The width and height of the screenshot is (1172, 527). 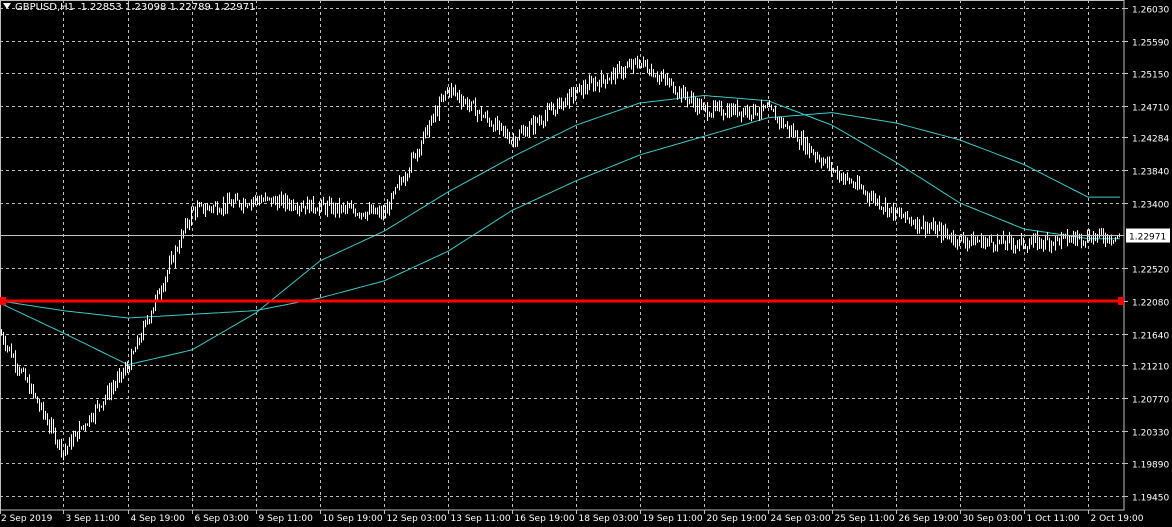 What do you see at coordinates (1053, 519) in the screenshot?
I see `x-tick-label: 1 Oct 11:00` at bounding box center [1053, 519].